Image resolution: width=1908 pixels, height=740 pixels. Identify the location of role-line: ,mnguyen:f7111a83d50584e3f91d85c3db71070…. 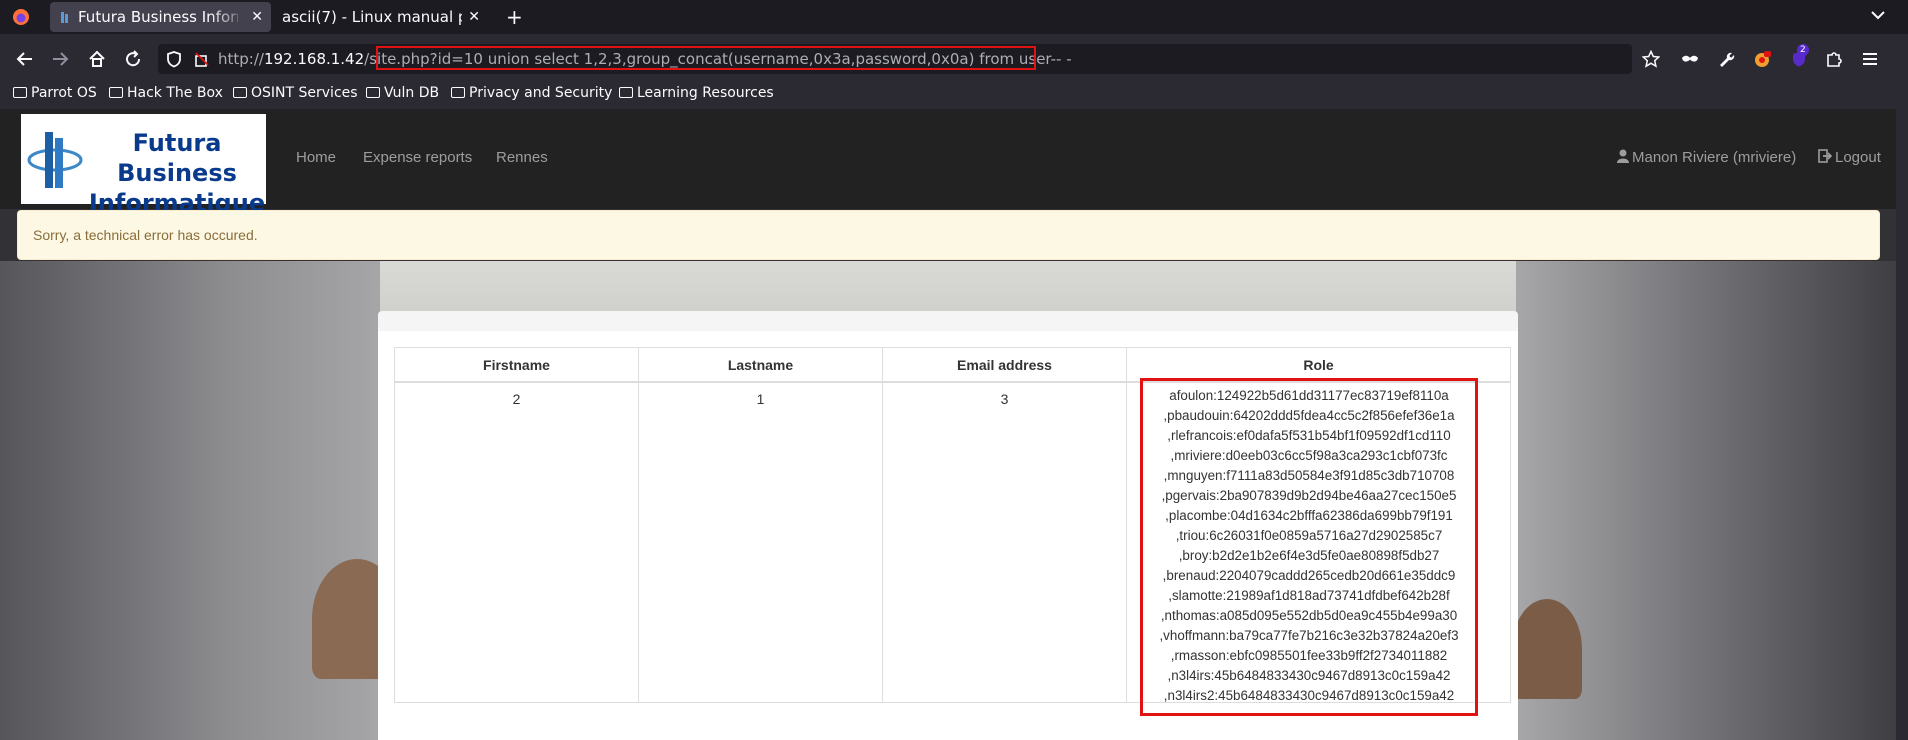
(1309, 475).